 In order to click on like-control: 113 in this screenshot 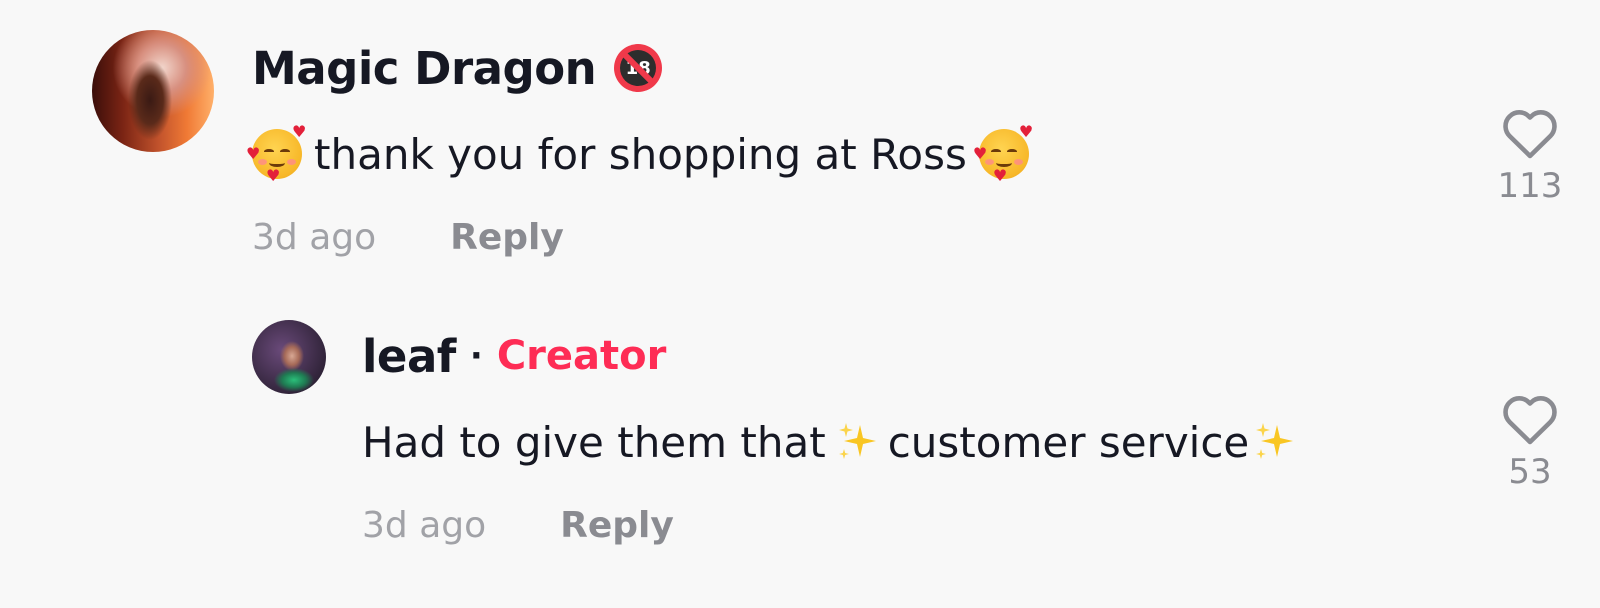, I will do `click(1530, 156)`.